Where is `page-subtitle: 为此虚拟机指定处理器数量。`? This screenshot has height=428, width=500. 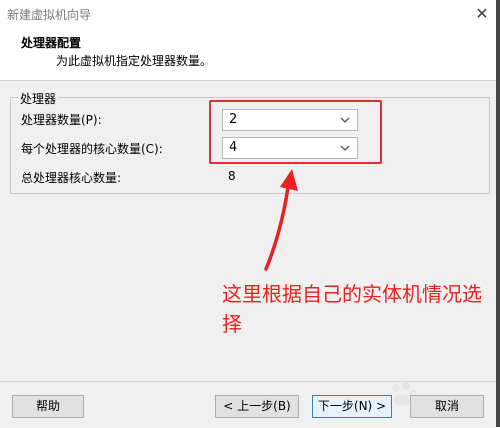 page-subtitle: 为此虚拟机指定处理器数量。 is located at coordinates (134, 61).